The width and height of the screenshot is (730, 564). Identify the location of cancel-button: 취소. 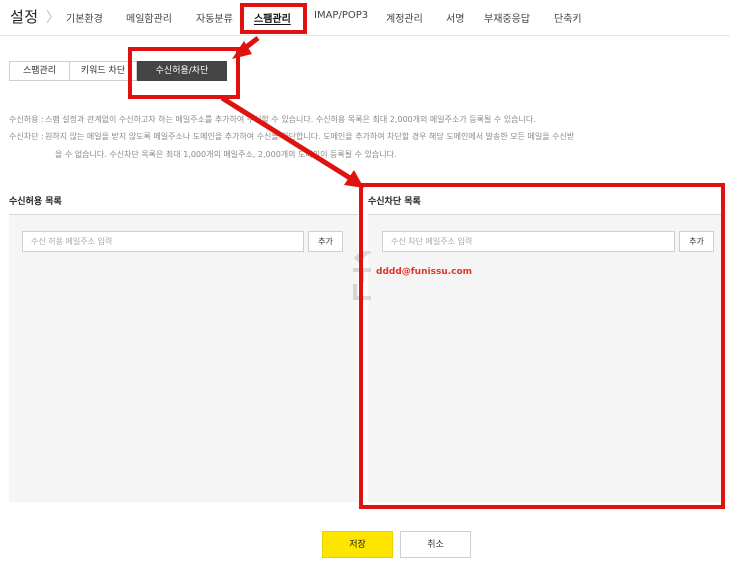
(435, 544).